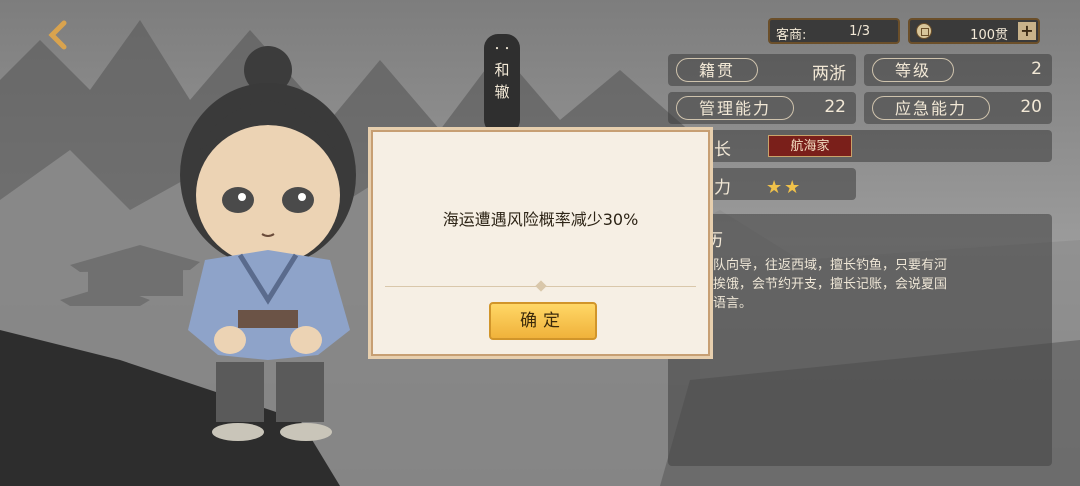 The width and height of the screenshot is (1080, 486). Describe the element at coordinates (835, 107) in the screenshot. I see `management-value: 22` at that location.